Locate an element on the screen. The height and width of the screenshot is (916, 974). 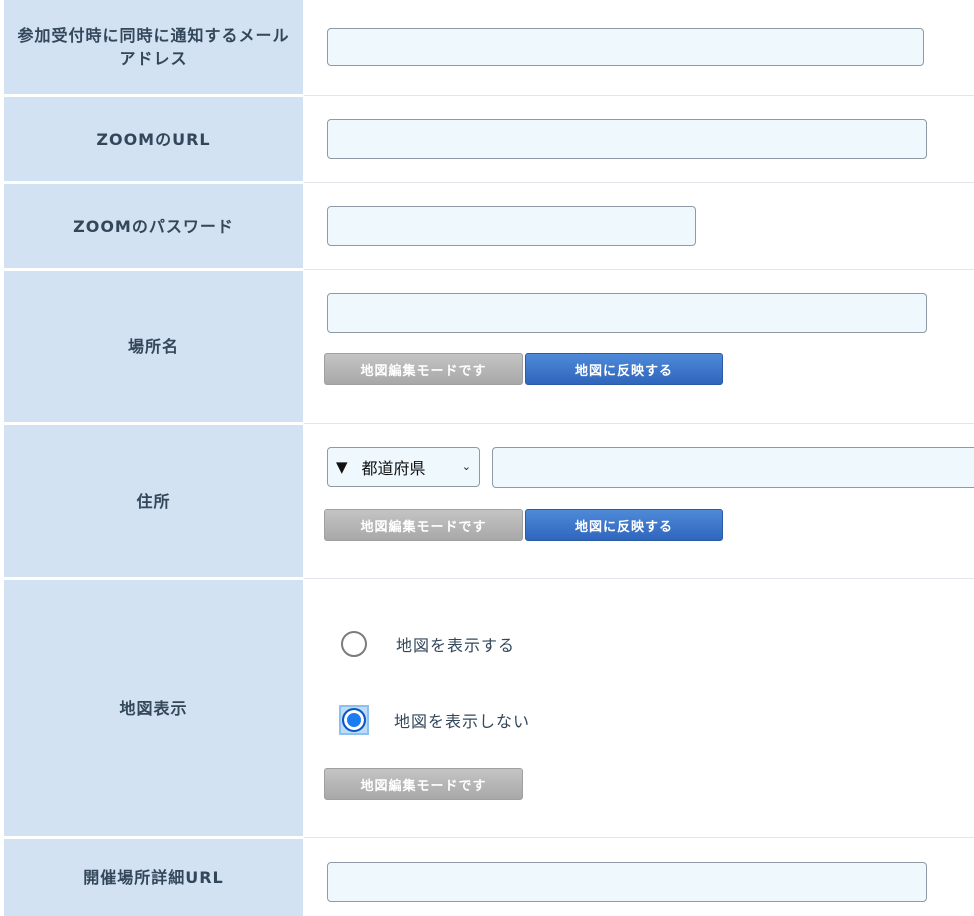
venue-url-row: 開催場所詳細URL is located at coordinates (487, 877).